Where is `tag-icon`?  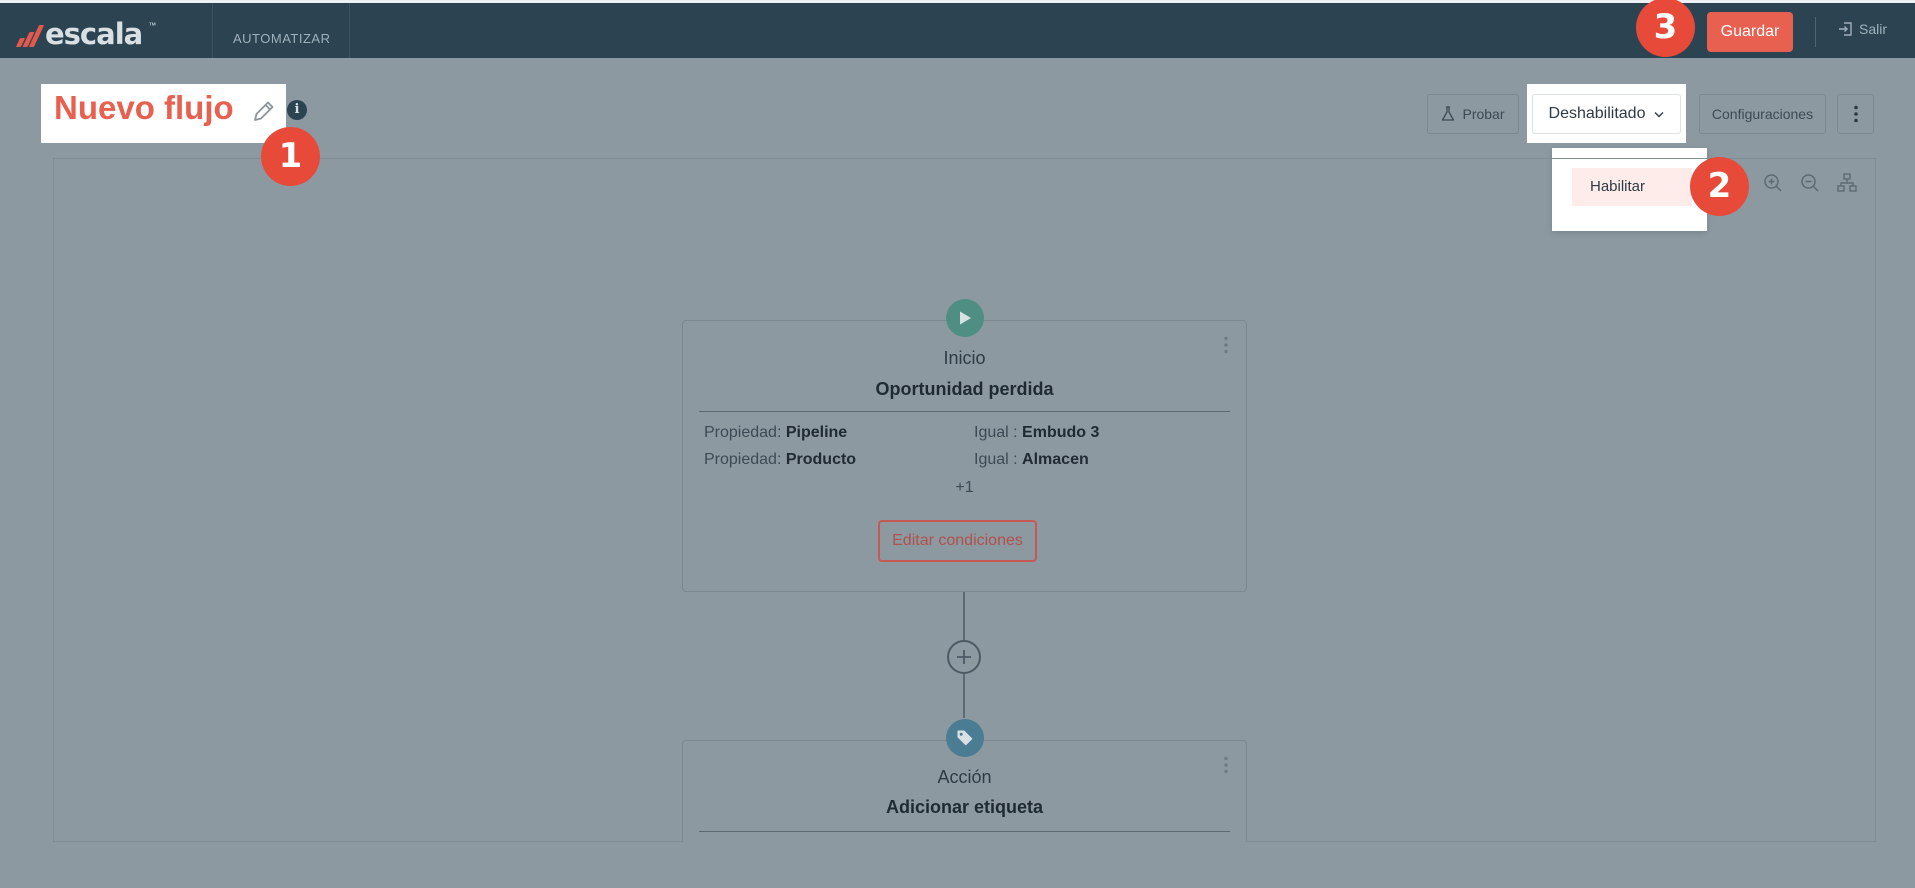
tag-icon is located at coordinates (965, 738).